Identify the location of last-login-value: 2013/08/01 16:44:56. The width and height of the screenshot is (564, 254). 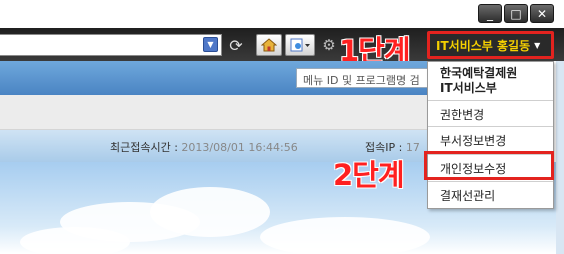
(239, 147).